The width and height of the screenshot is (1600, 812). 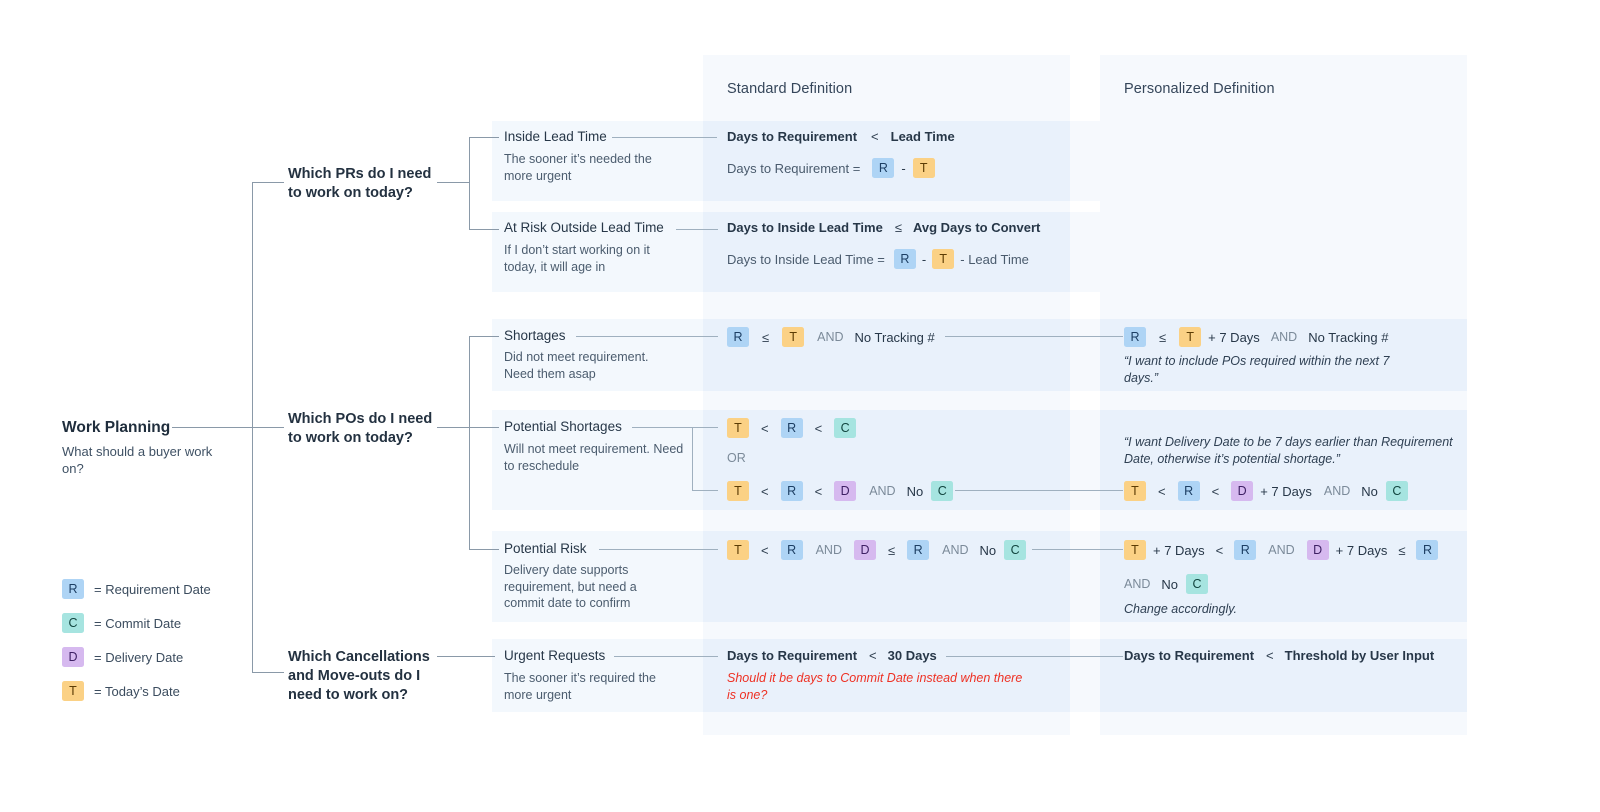 What do you see at coordinates (806, 259) in the screenshot?
I see `formula-prefix: Days to Inside Lead Time =` at bounding box center [806, 259].